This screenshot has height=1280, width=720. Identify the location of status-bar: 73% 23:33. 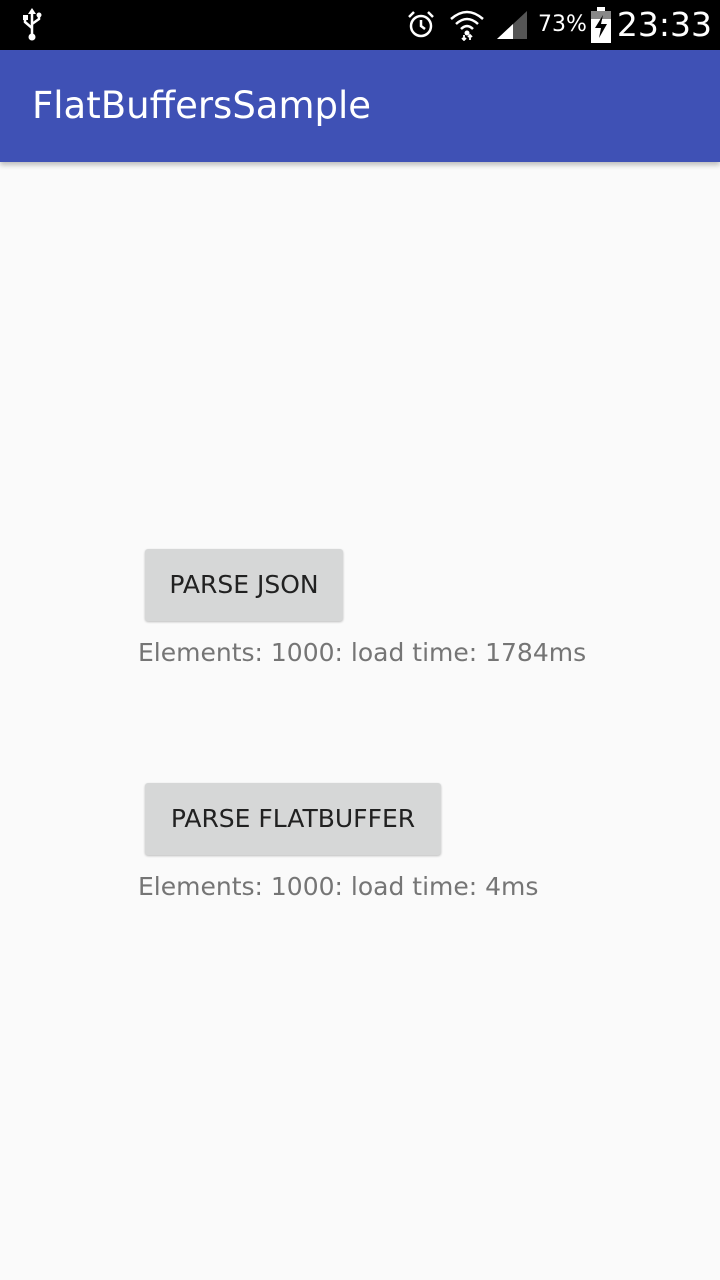
(360, 25).